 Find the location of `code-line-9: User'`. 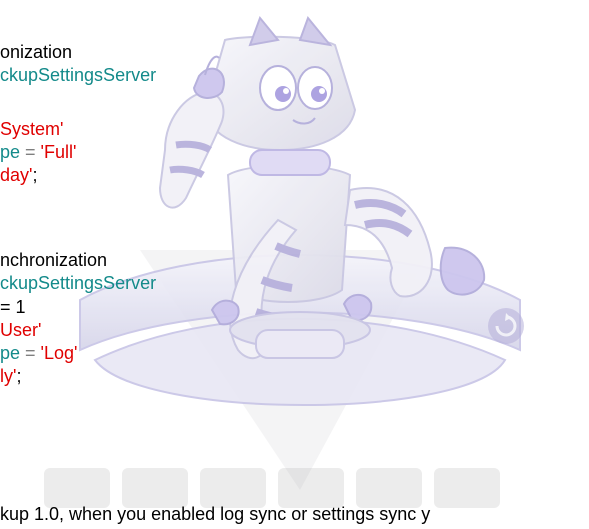

code-line-9: User' is located at coordinates (20, 330).